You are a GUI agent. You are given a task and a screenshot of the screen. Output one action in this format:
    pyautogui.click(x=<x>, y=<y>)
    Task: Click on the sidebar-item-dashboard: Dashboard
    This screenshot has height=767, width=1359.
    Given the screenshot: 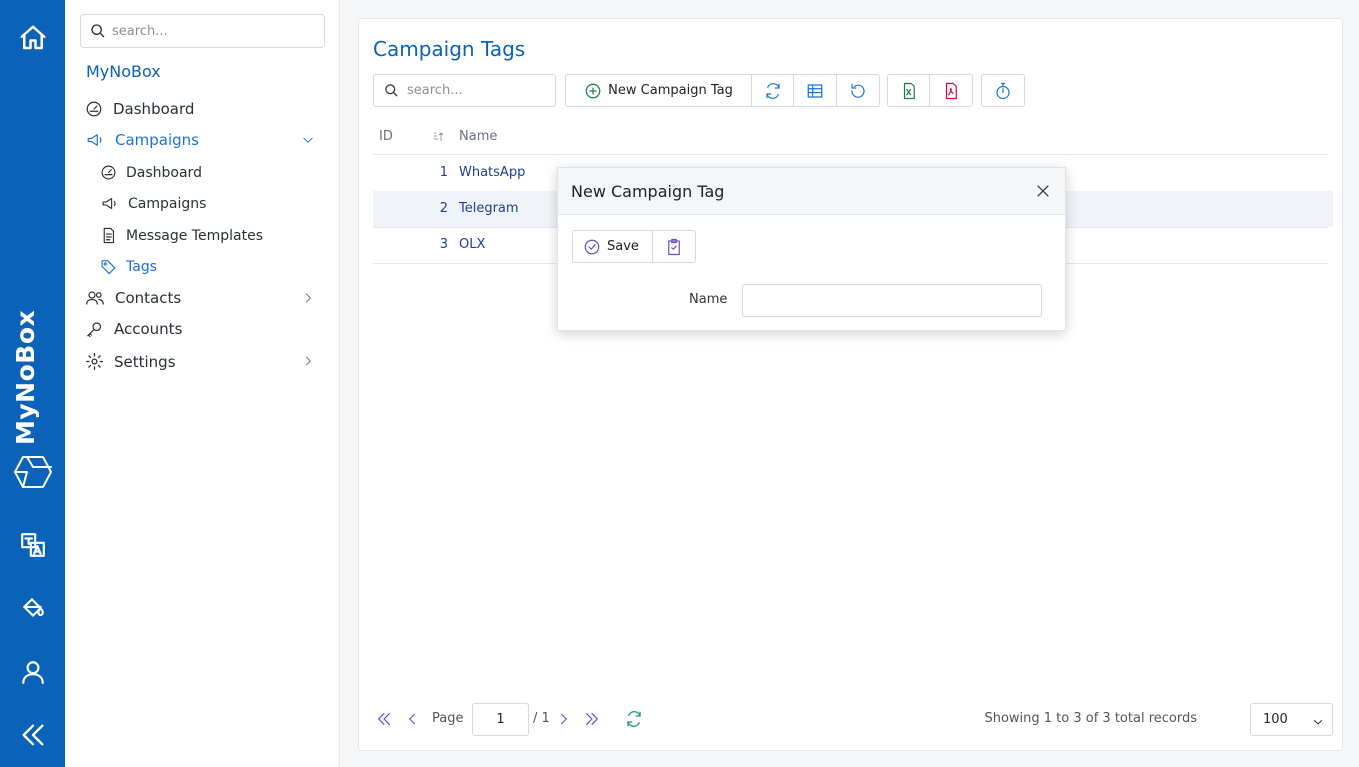 What is the action you would take?
    pyautogui.click(x=139, y=109)
    